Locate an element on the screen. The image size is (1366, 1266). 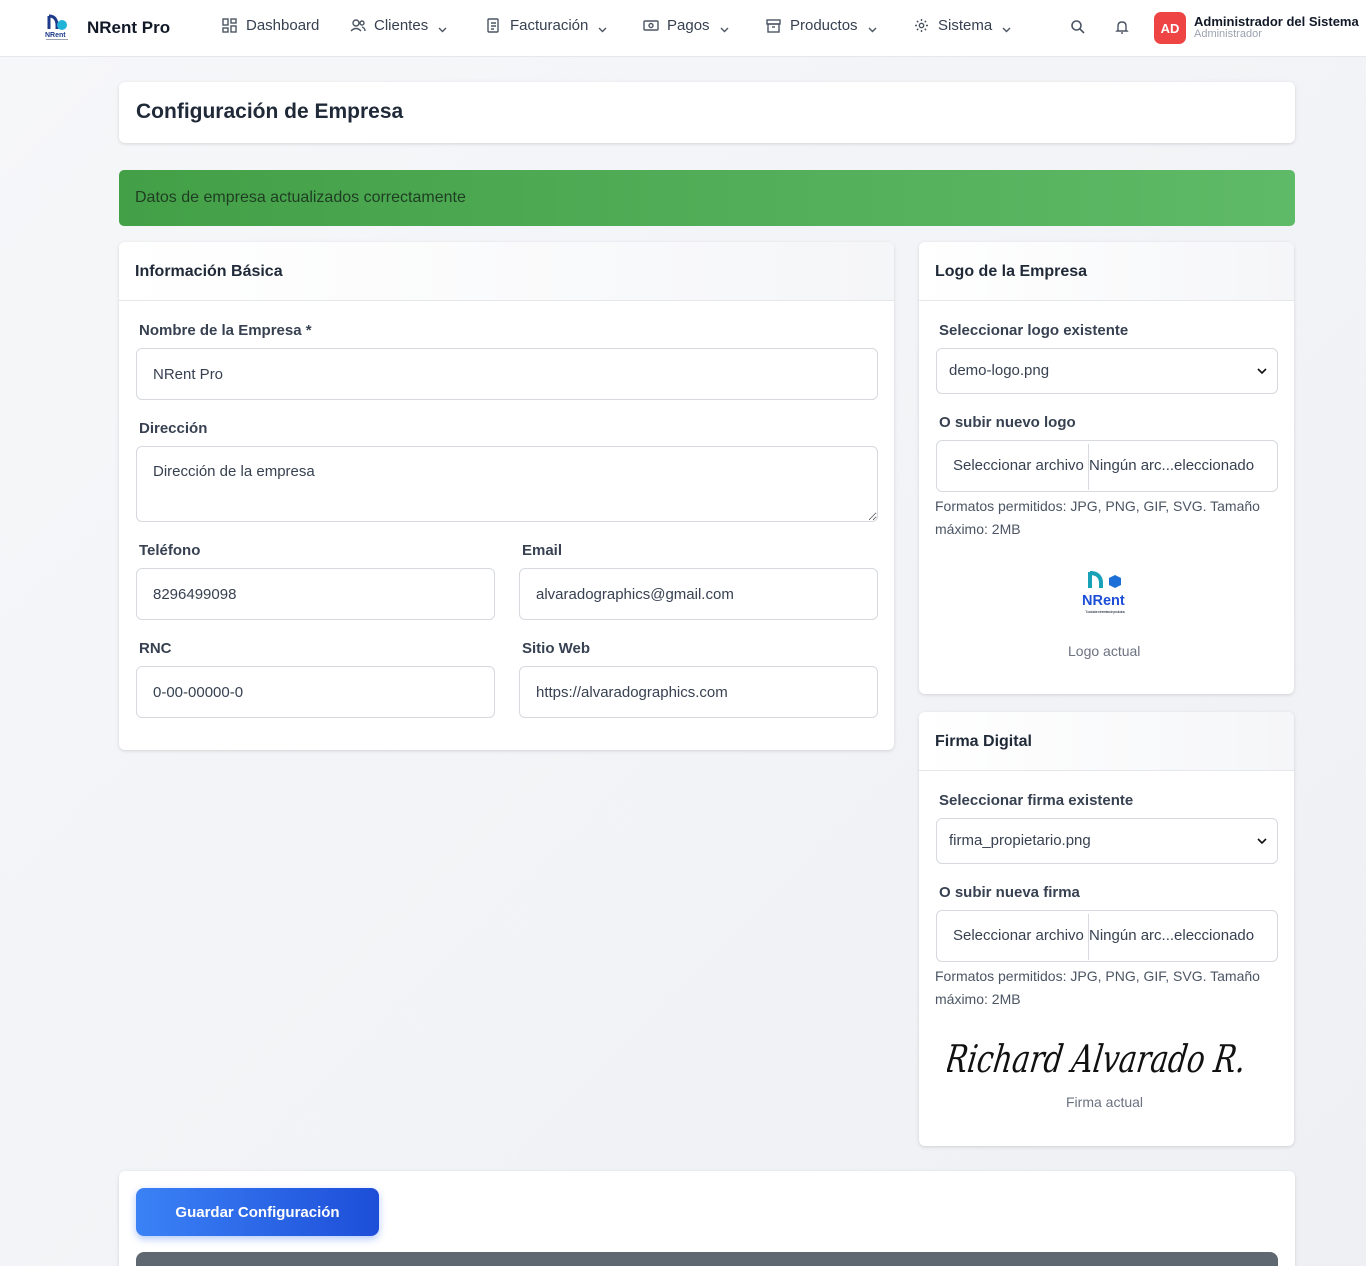
save-config-button: Guardar Configuración is located at coordinates (257, 1212).